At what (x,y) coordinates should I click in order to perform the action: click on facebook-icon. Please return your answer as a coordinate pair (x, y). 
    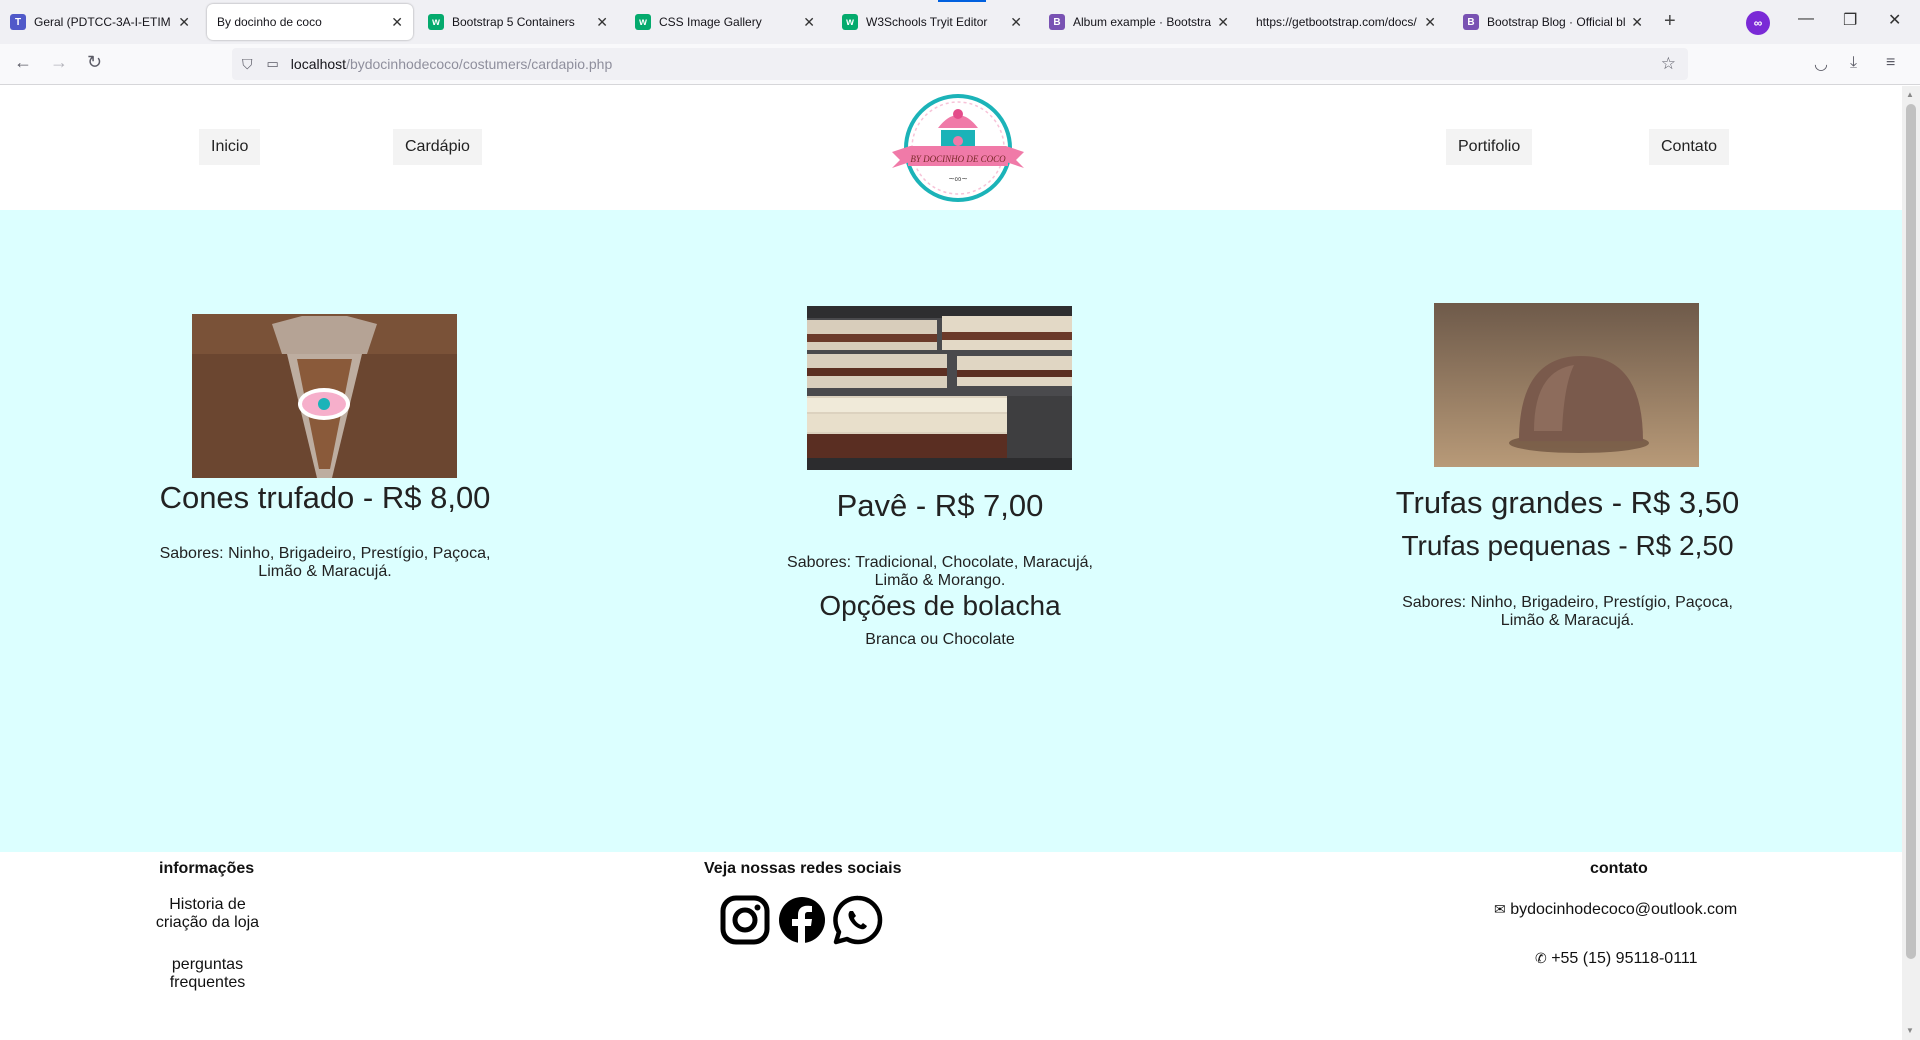
    Looking at the image, I should click on (802, 920).